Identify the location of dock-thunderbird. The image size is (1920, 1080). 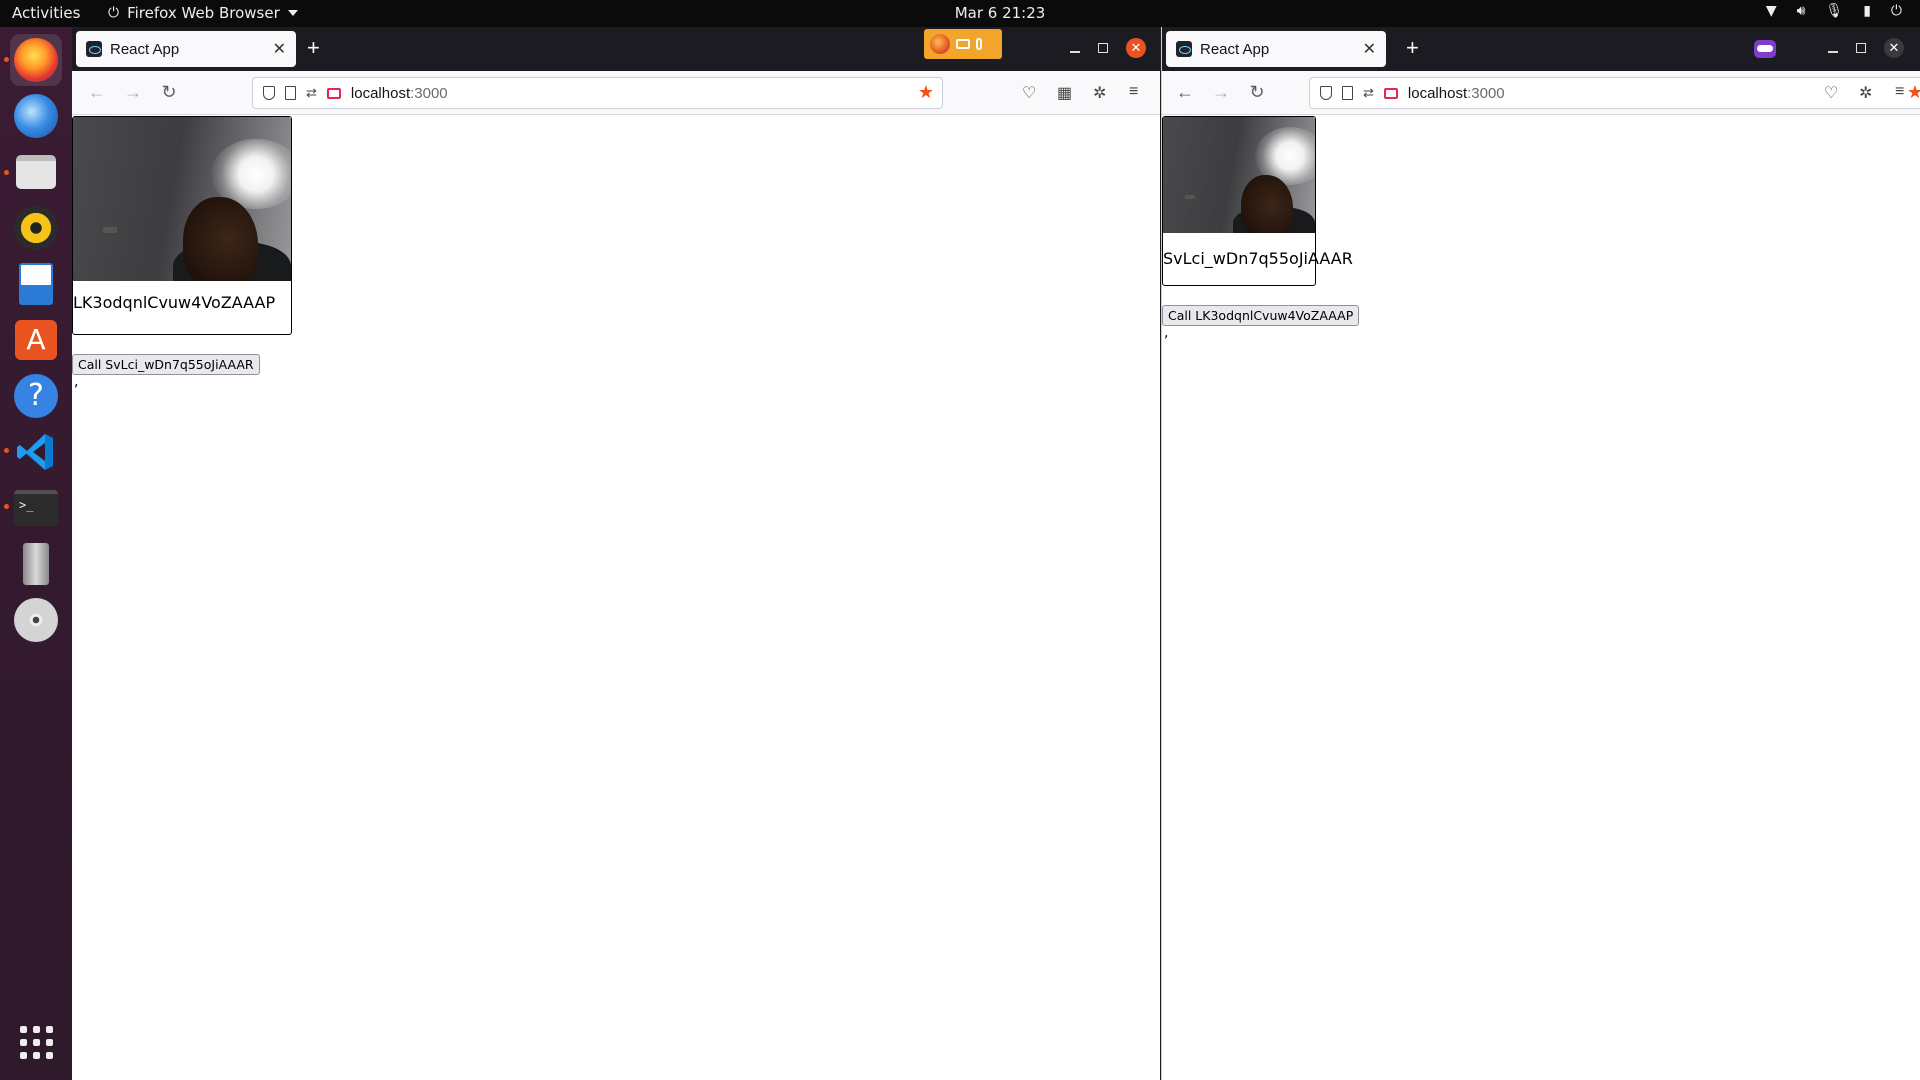
(36, 116).